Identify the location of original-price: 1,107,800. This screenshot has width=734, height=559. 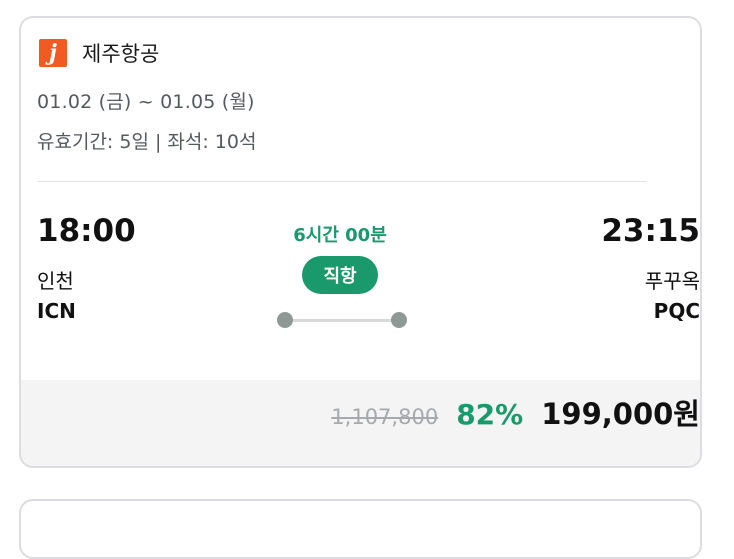
(385, 417).